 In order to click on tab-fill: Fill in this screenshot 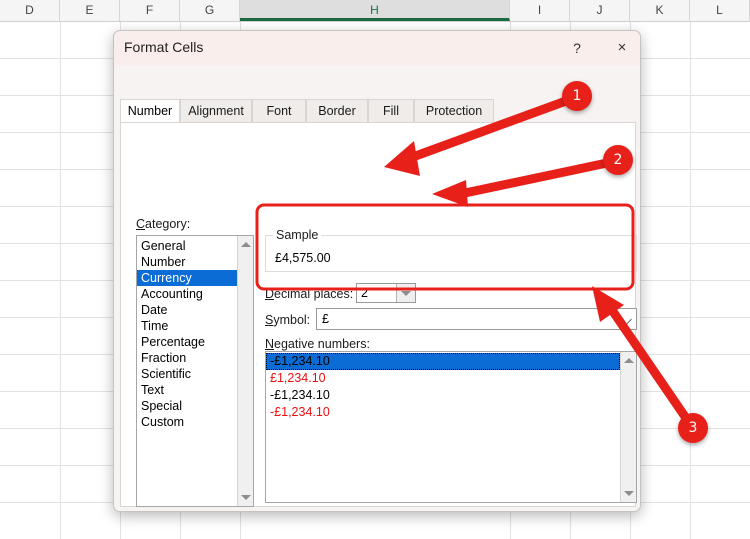, I will do `click(391, 111)`.